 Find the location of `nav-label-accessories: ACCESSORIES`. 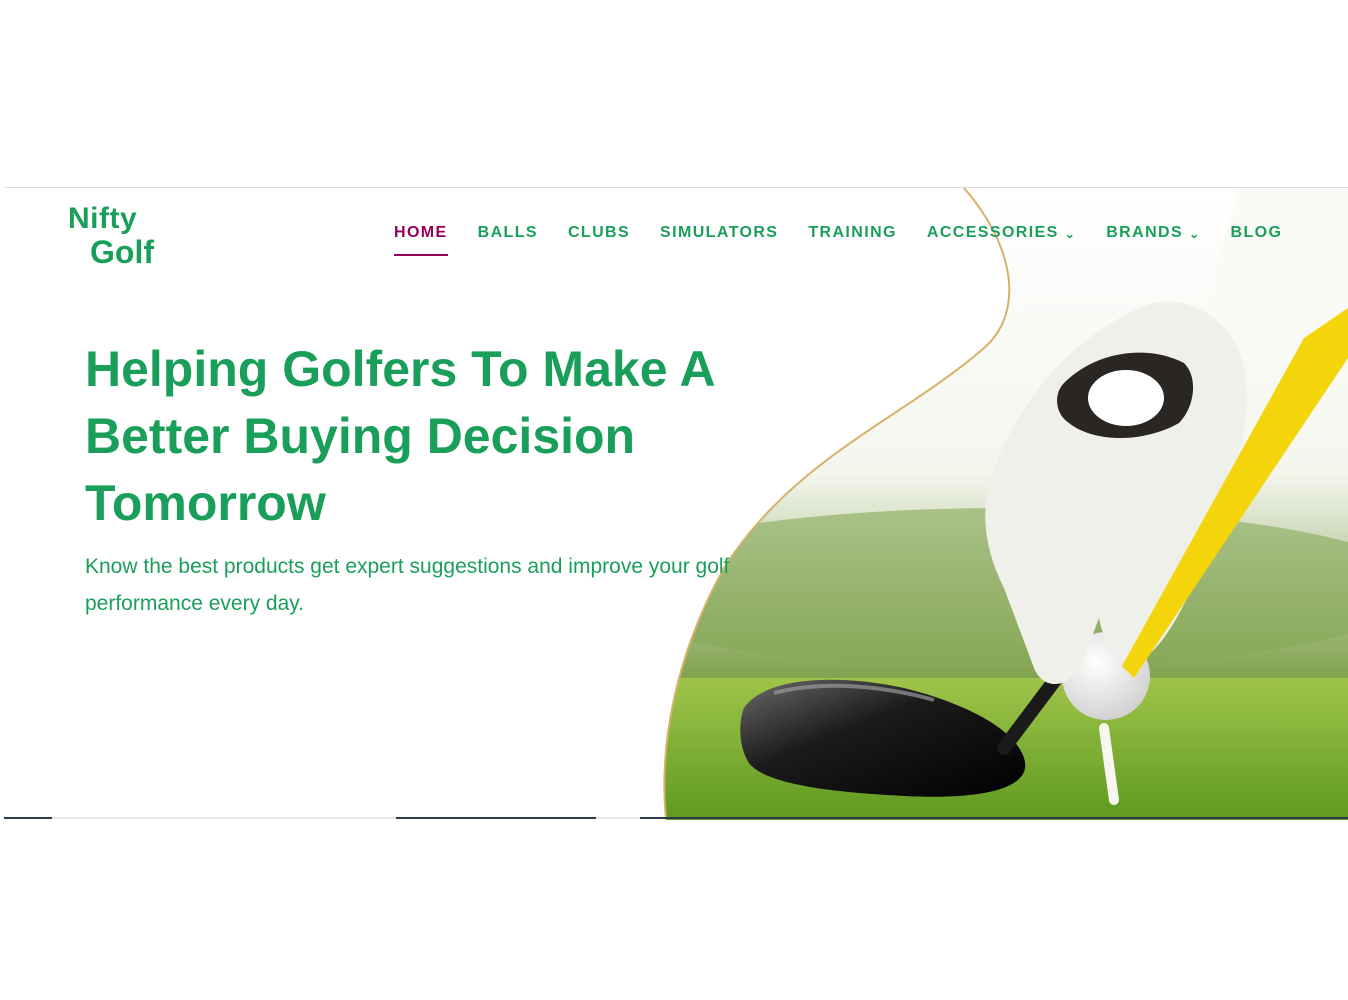

nav-label-accessories: ACCESSORIES is located at coordinates (992, 232).